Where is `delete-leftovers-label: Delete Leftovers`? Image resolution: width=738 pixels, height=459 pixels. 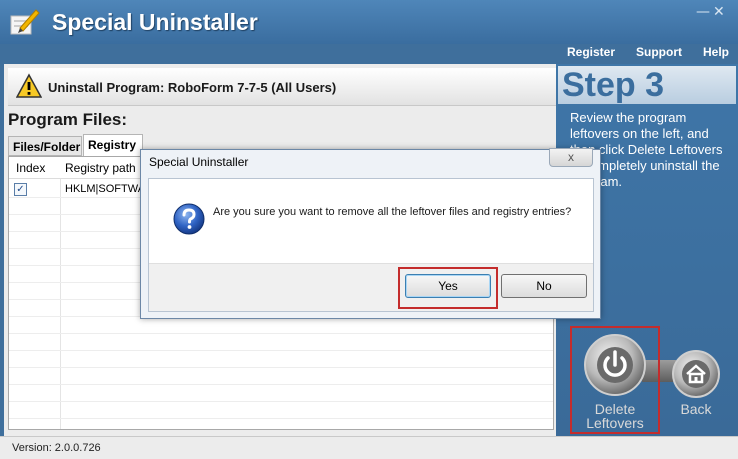
delete-leftovers-label: Delete Leftovers is located at coordinates (615, 416).